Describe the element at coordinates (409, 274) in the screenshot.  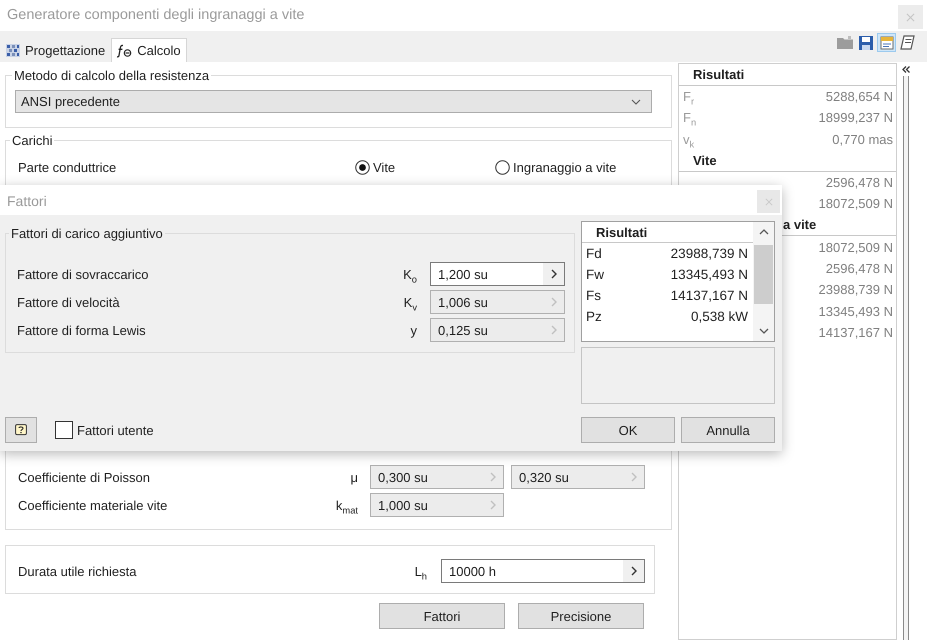
I see `symbol-label: K$_{o}$` at that location.